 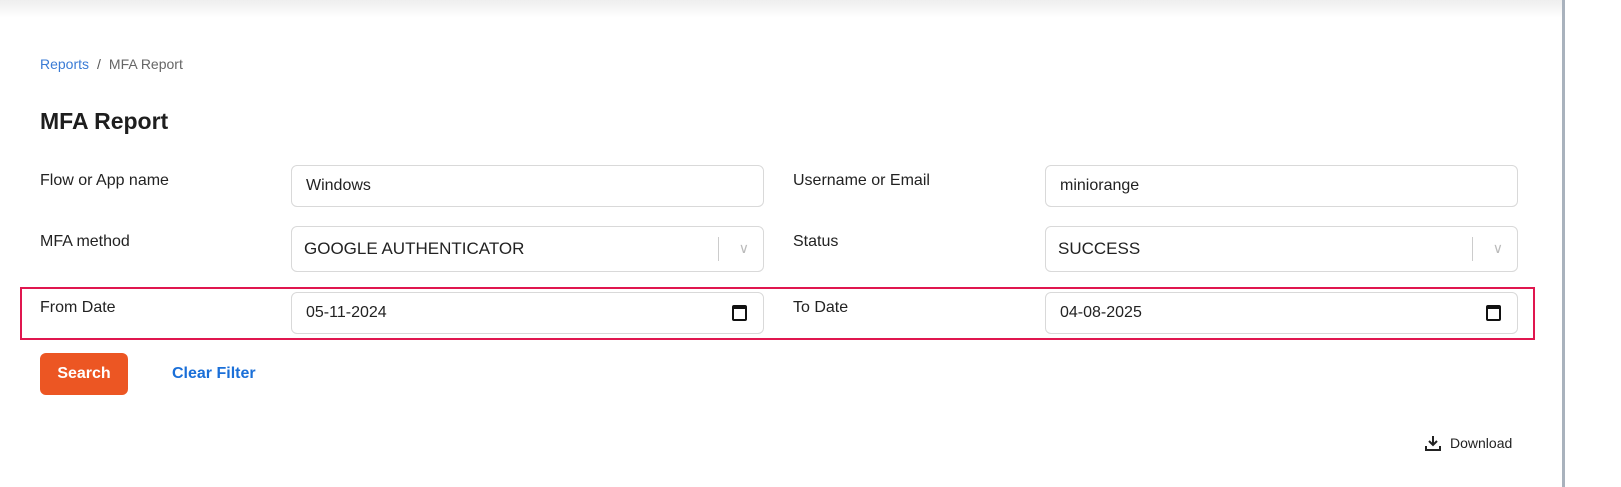 What do you see at coordinates (527, 313) in the screenshot?
I see `from-date-input: 05-11-2024` at bounding box center [527, 313].